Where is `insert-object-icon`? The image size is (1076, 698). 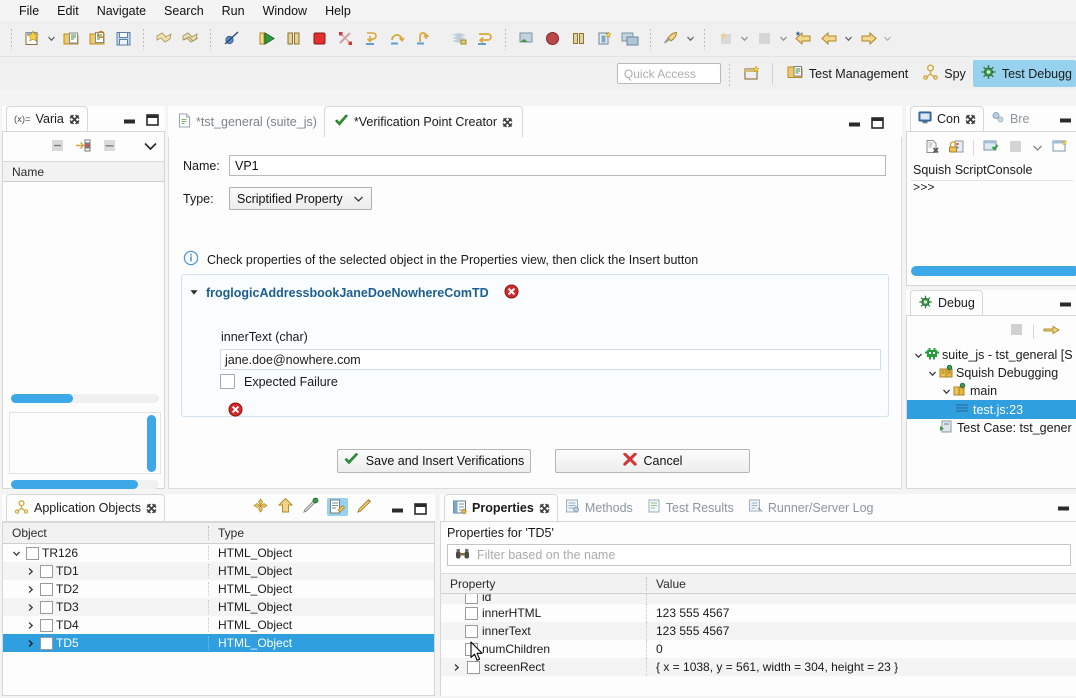
insert-object-icon is located at coordinates (604, 39).